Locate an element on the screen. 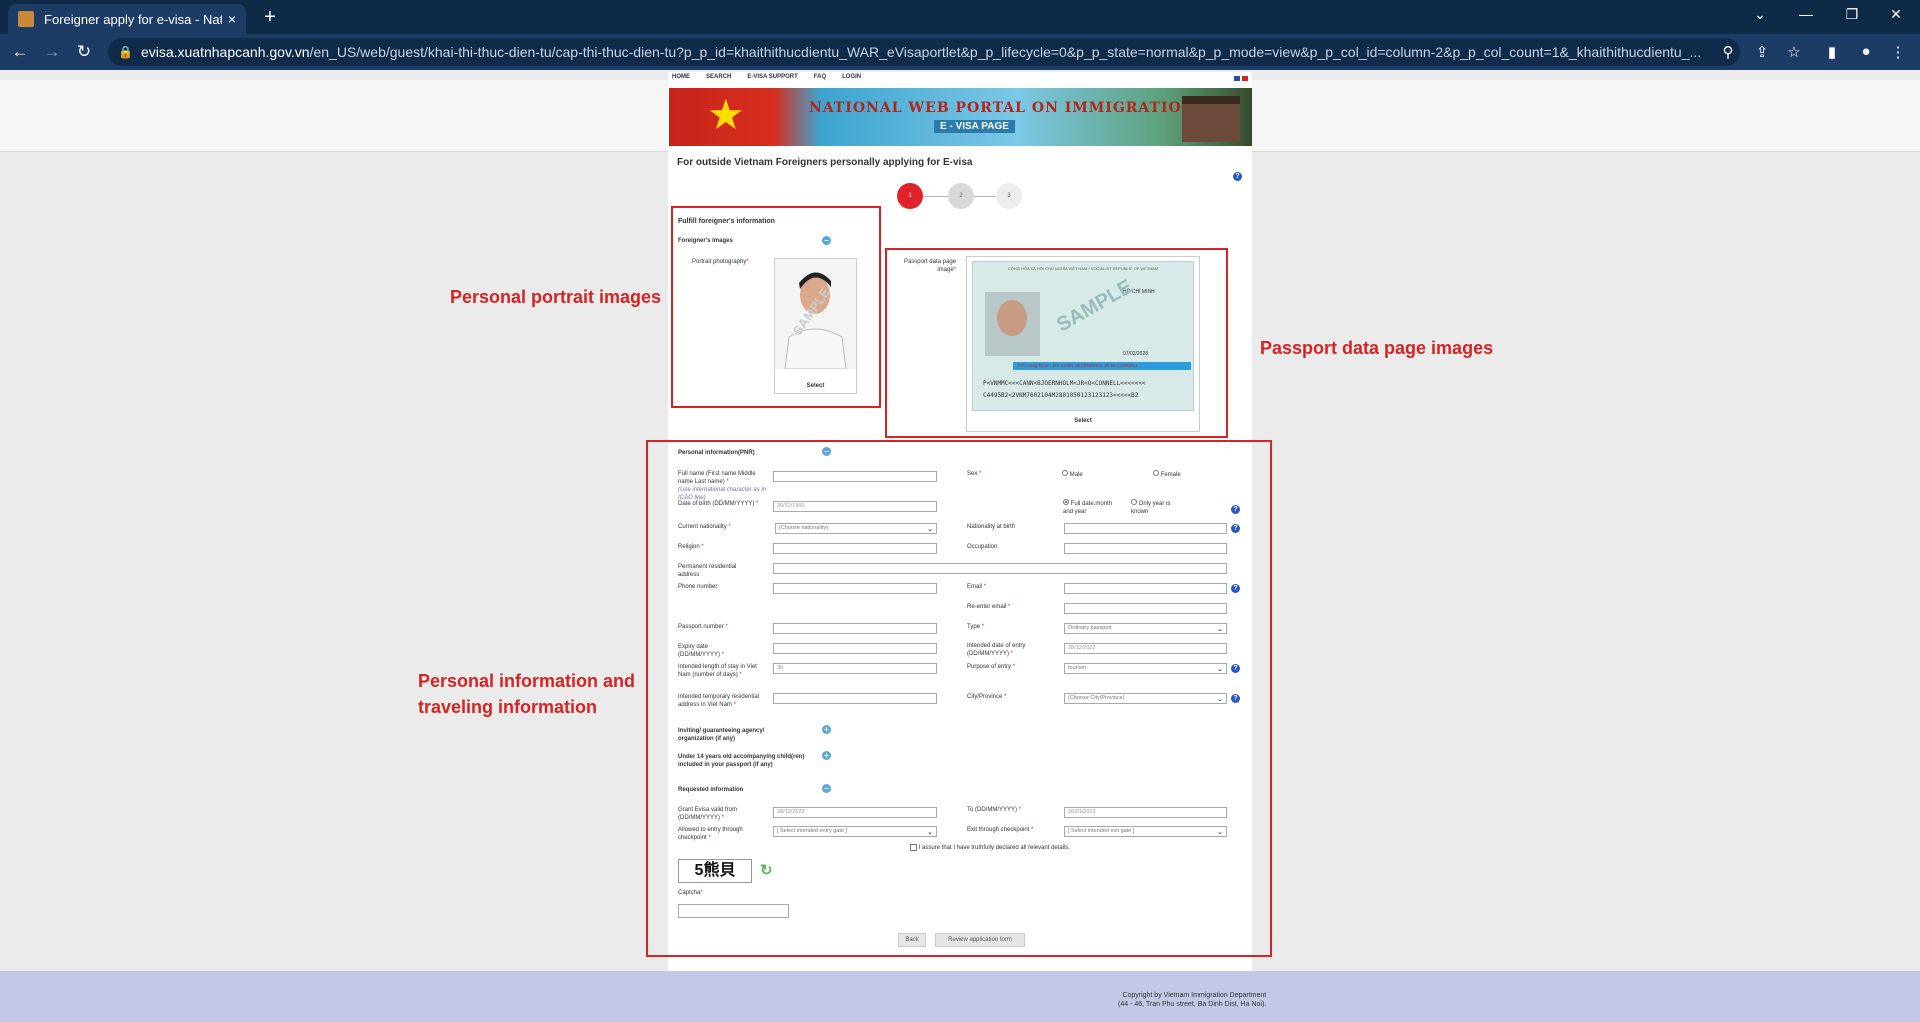 This screenshot has width=1920, height=1022. occupation-input is located at coordinates (1145, 548).